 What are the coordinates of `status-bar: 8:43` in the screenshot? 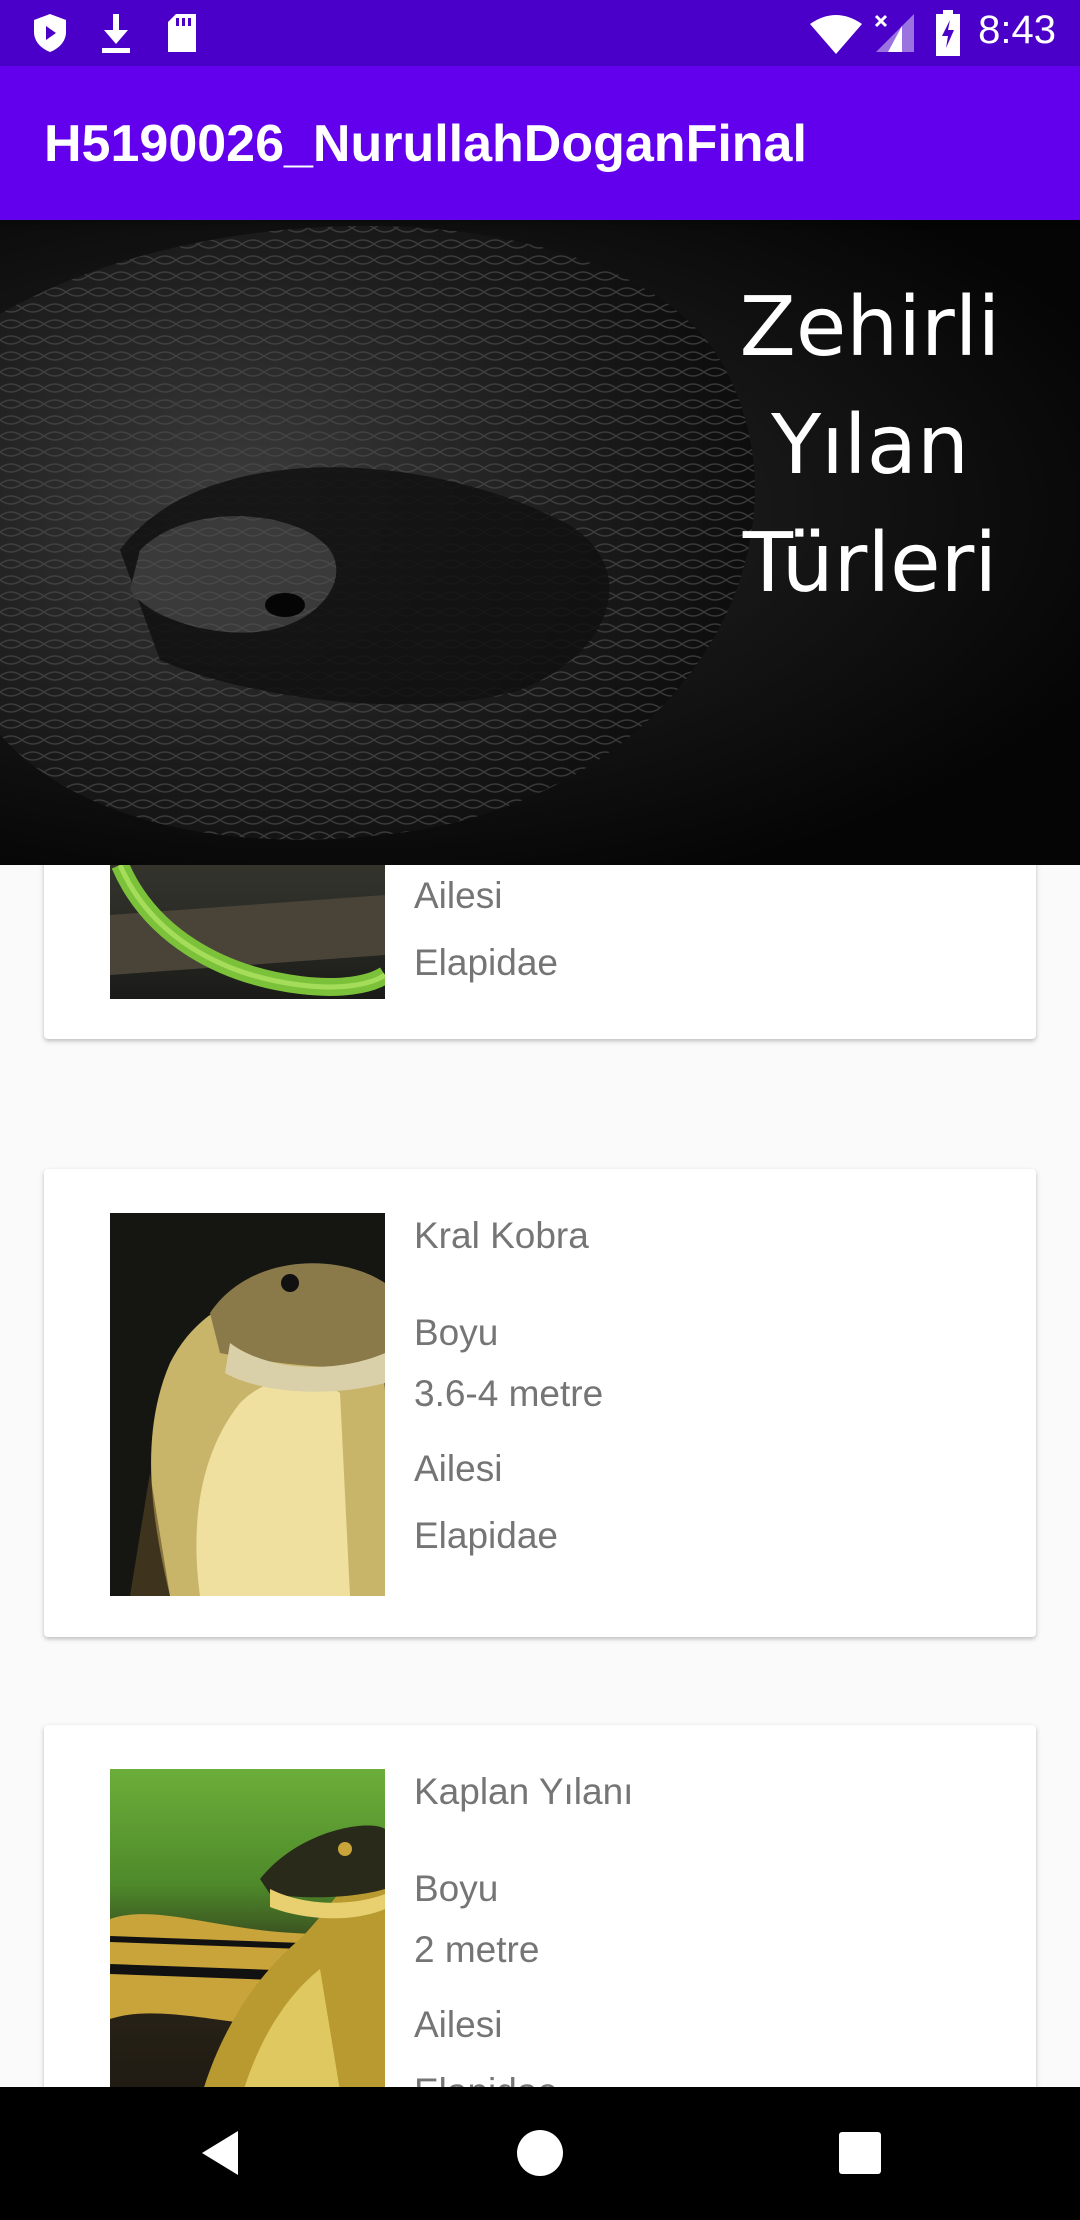 It's located at (540, 33).